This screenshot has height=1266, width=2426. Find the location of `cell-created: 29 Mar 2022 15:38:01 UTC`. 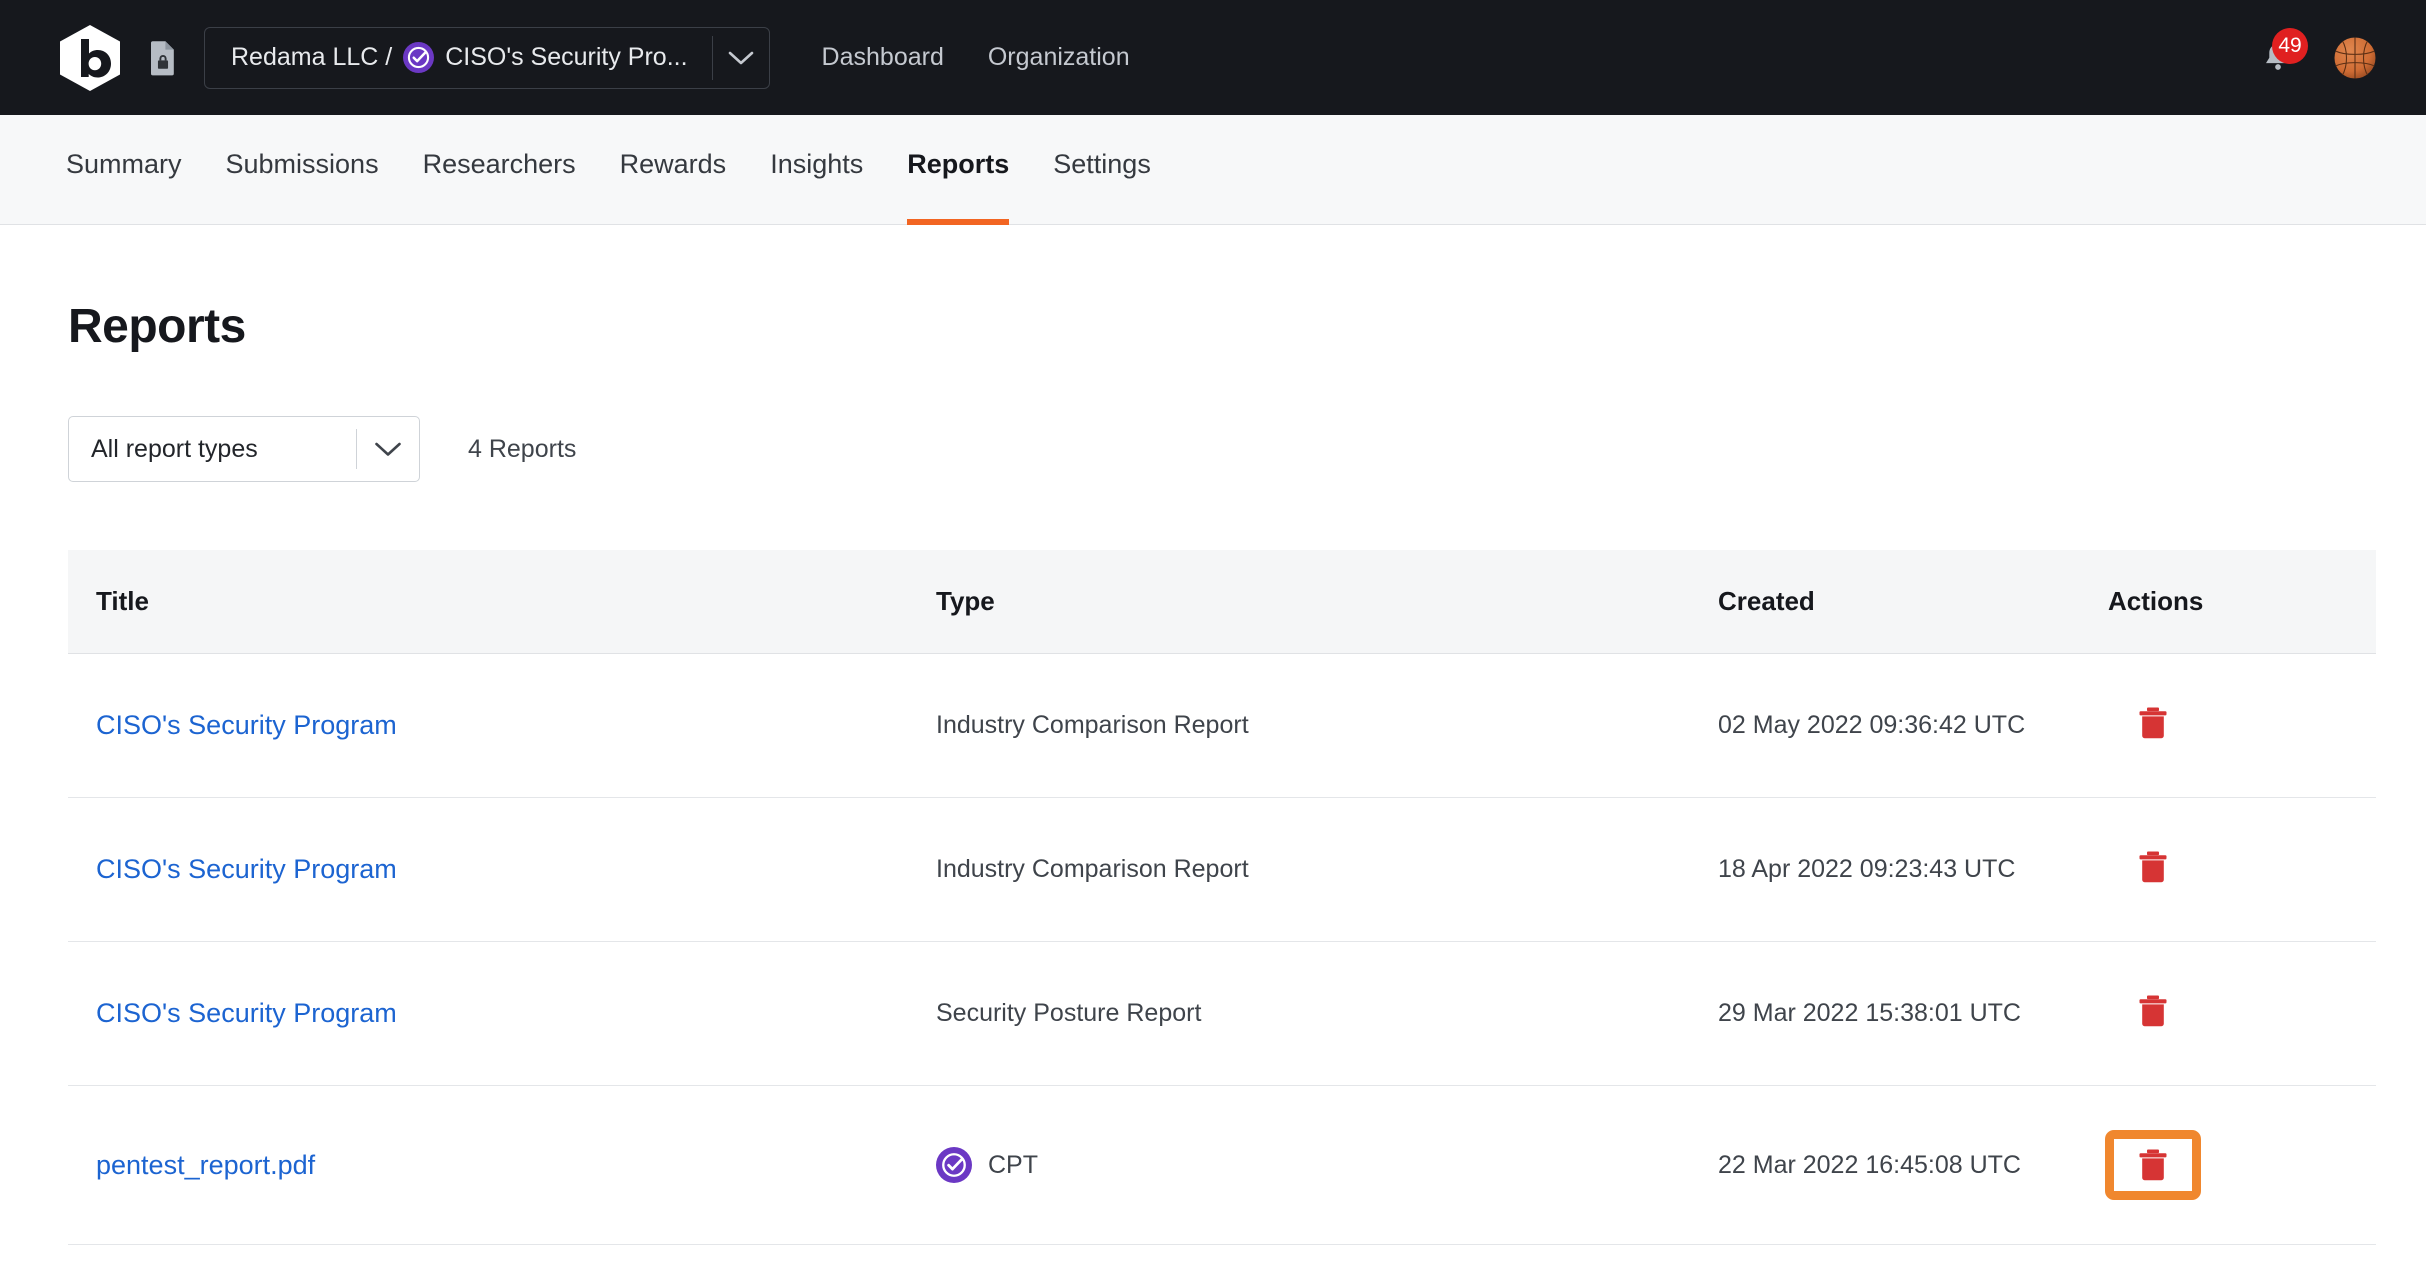

cell-created: 29 Mar 2022 15:38:01 UTC is located at coordinates (1913, 1013).